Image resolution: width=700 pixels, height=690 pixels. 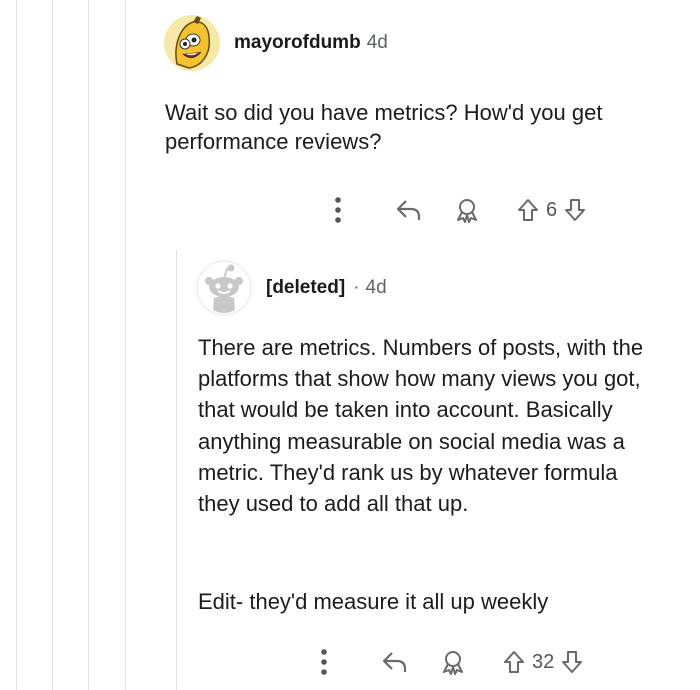 I want to click on banana-avatar-icon, so click(x=192, y=43).